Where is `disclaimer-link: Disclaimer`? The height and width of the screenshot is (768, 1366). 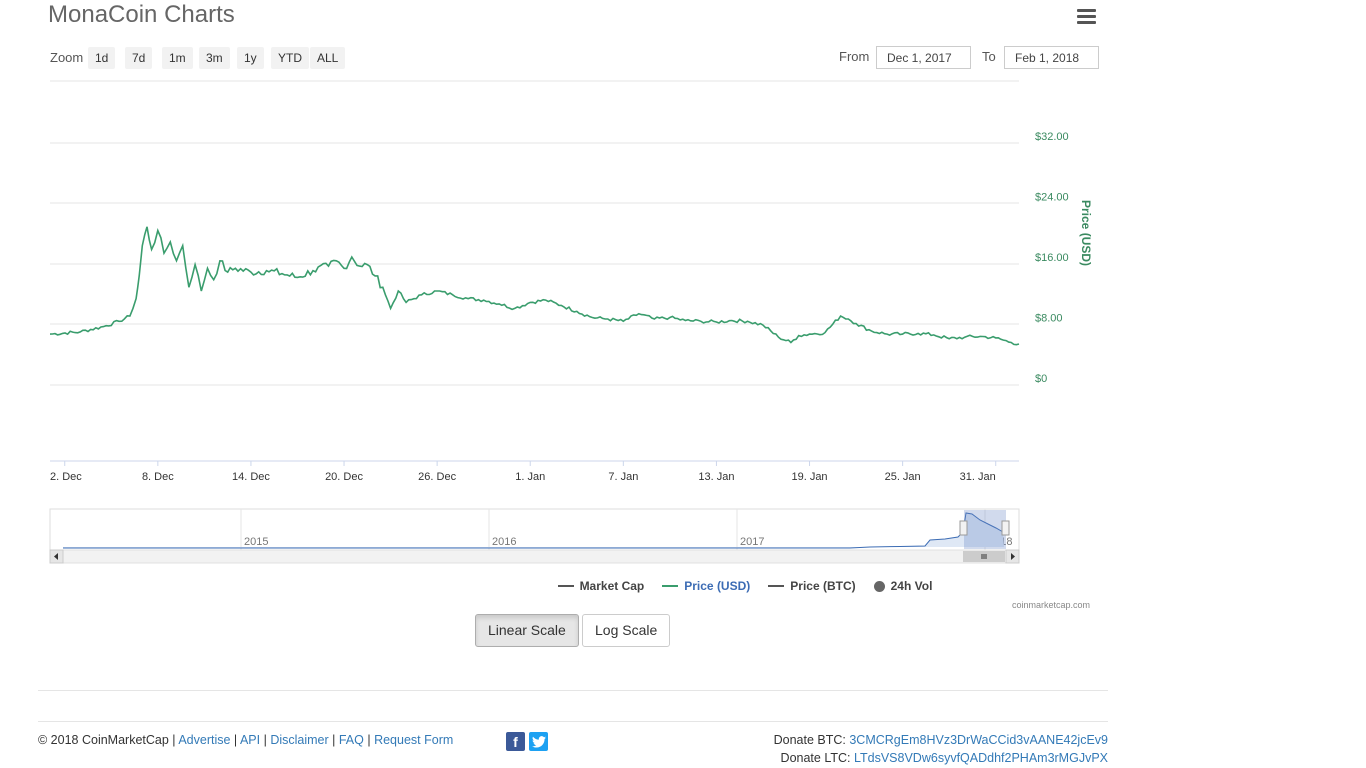
disclaimer-link: Disclaimer is located at coordinates (299, 740).